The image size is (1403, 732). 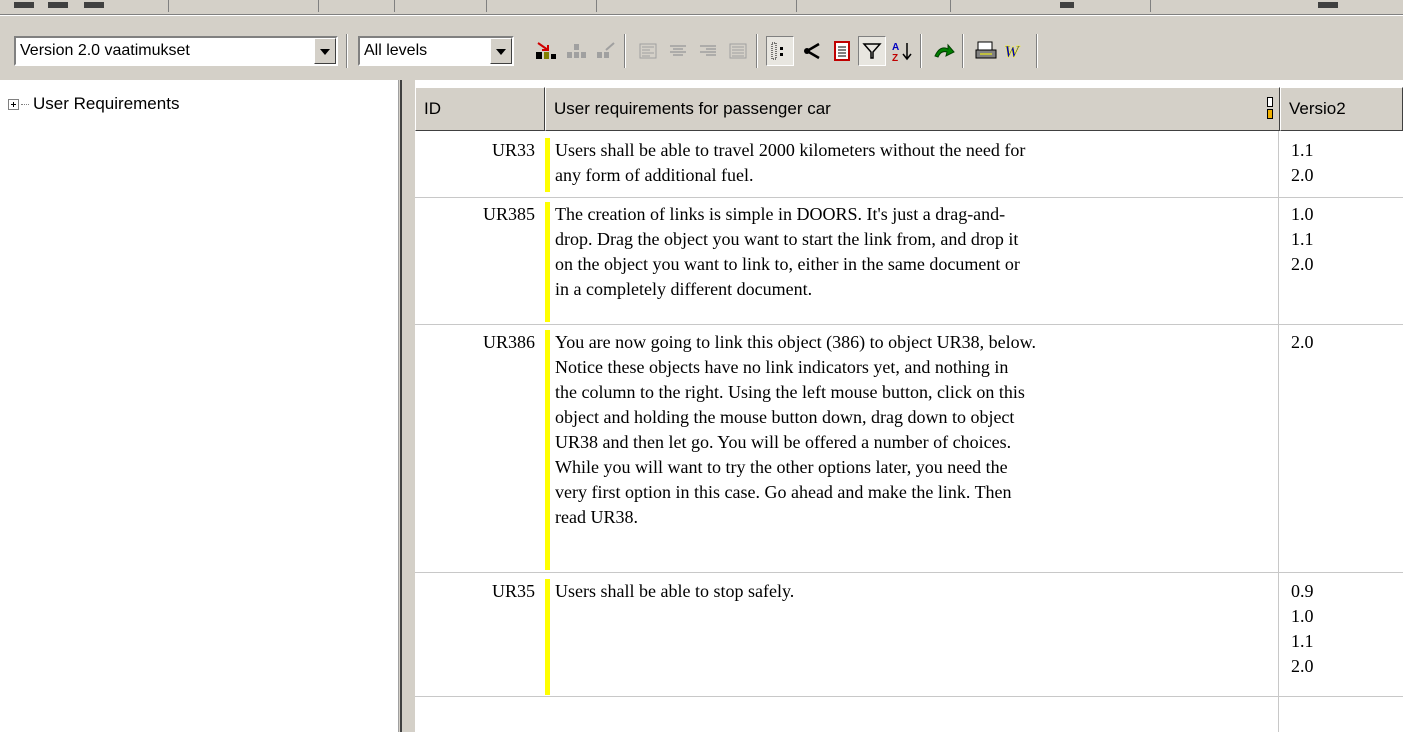 I want to click on column-header-label: User requirements for passenger car, so click(x=692, y=108).